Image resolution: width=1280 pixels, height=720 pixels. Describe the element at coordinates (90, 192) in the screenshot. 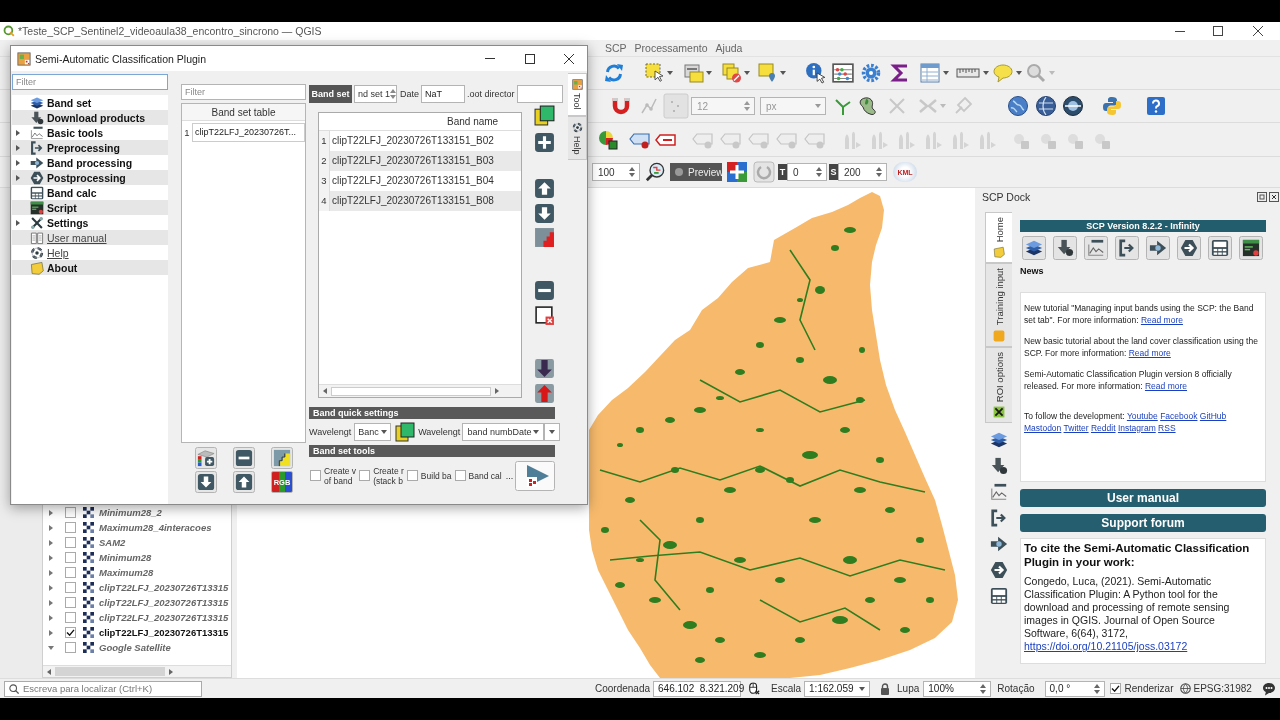

I see `tree-item: Band calc` at that location.